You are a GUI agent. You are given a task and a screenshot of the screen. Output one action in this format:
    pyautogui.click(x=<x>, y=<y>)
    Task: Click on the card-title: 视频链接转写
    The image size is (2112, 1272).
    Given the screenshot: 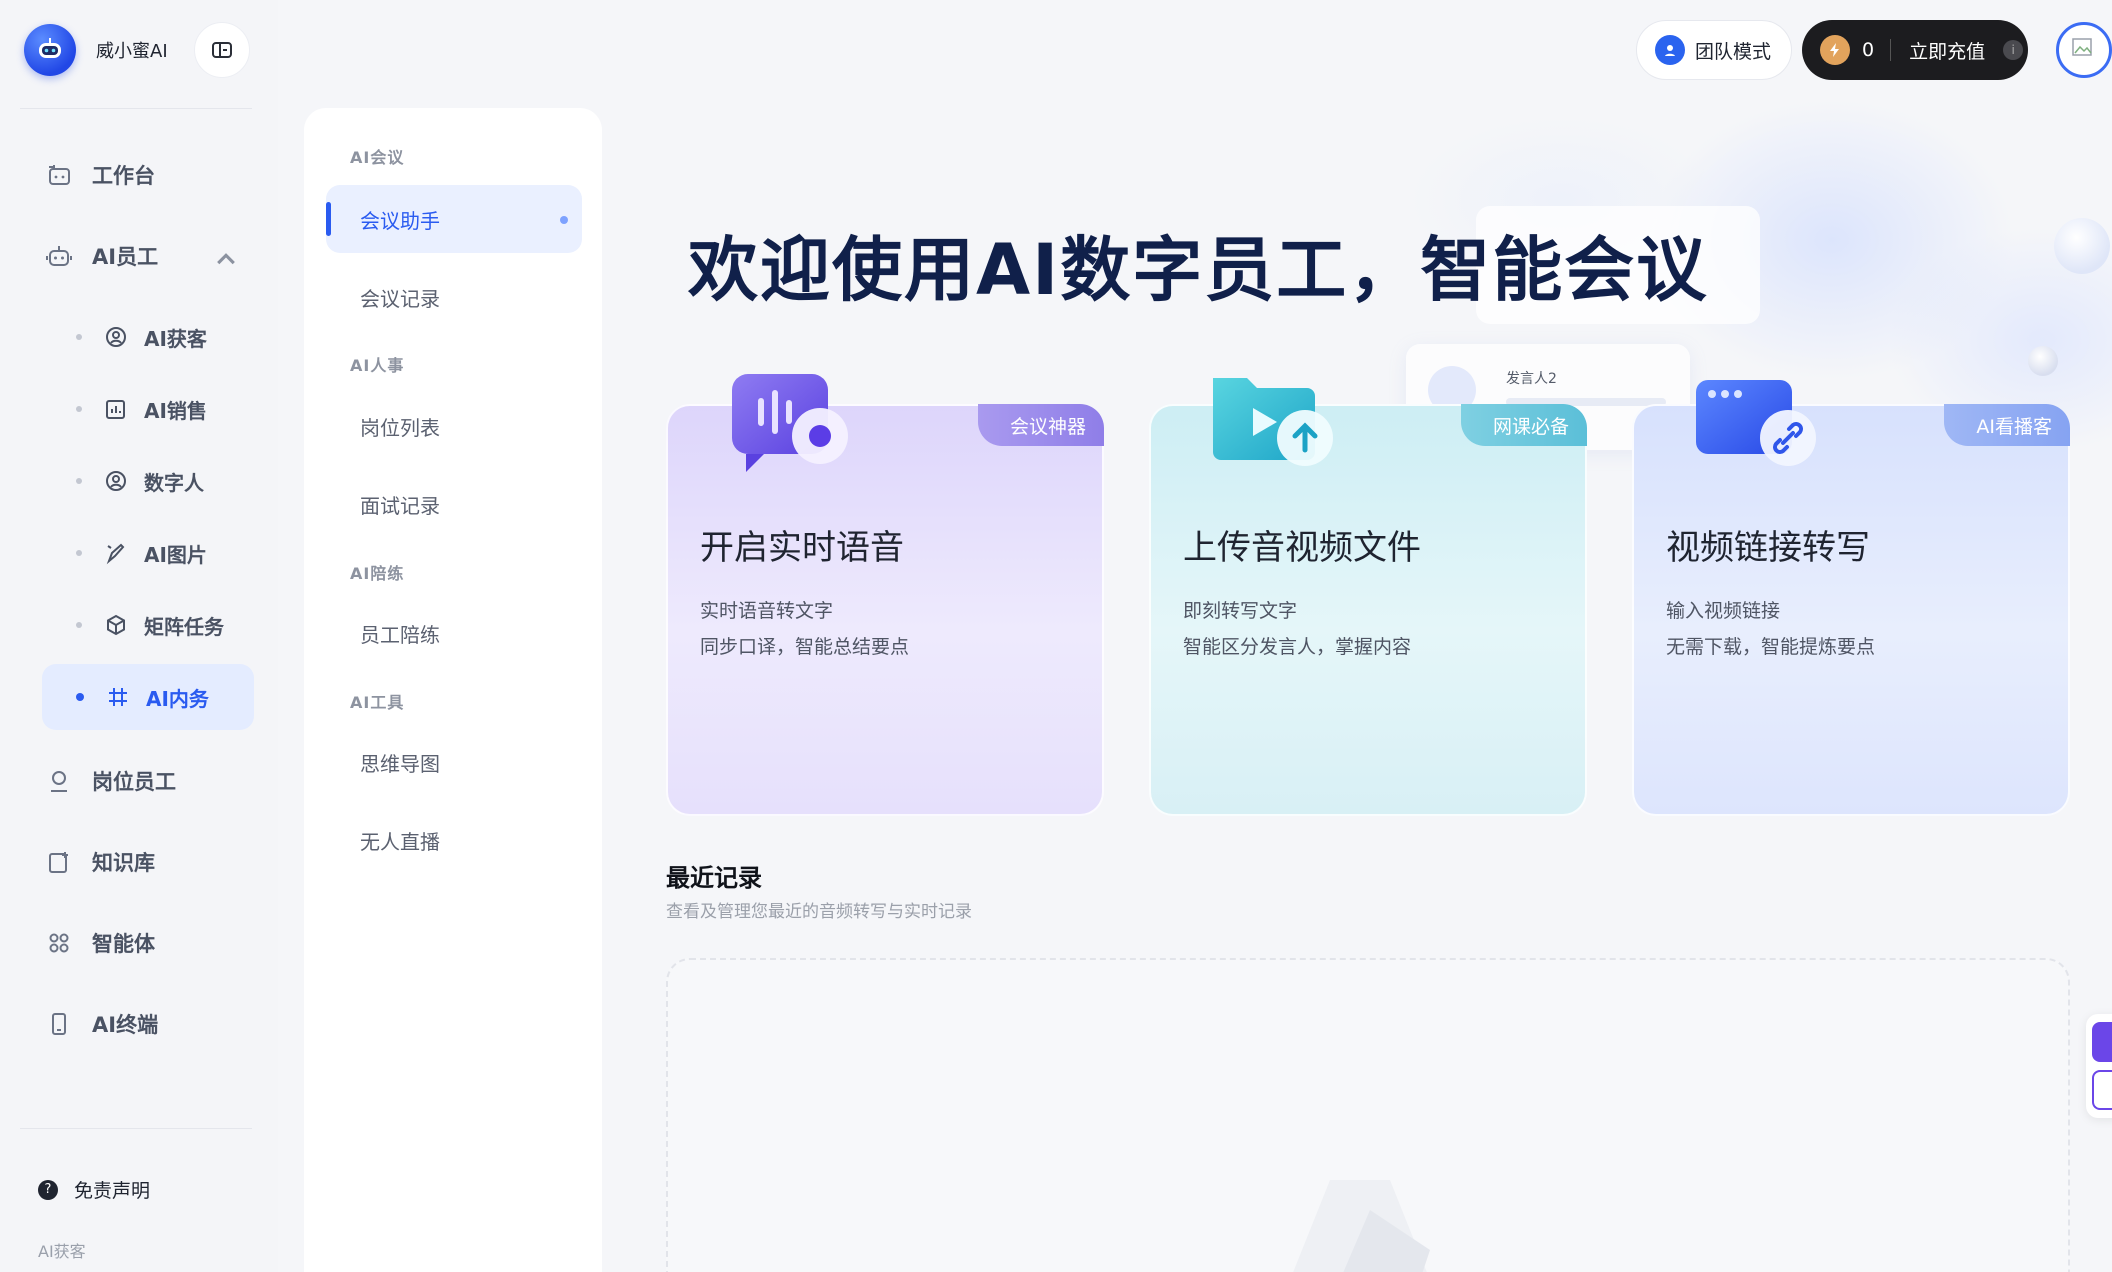 What is the action you would take?
    pyautogui.click(x=1768, y=548)
    